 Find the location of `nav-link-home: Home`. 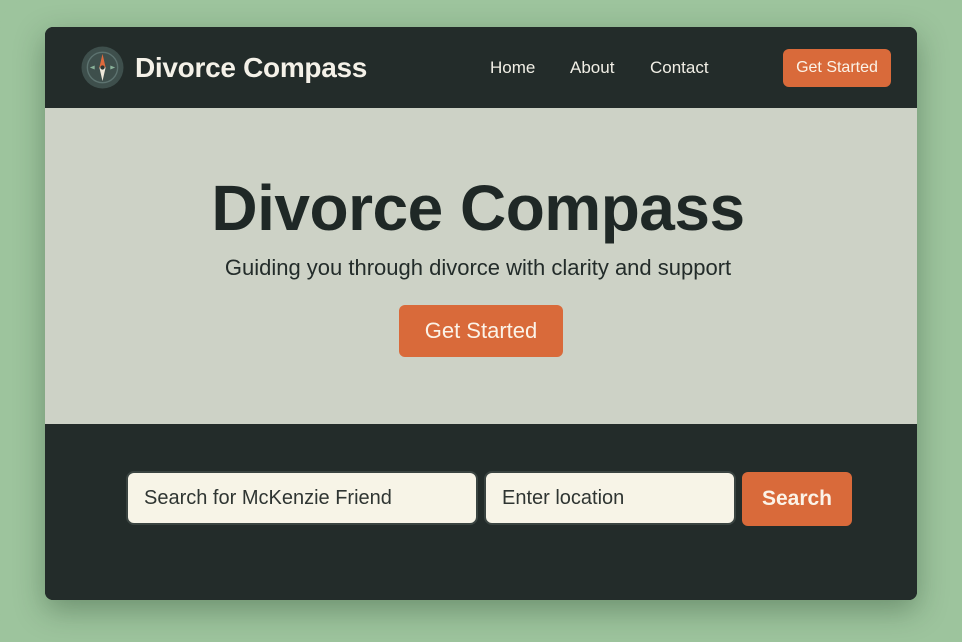

nav-link-home: Home is located at coordinates (512, 68).